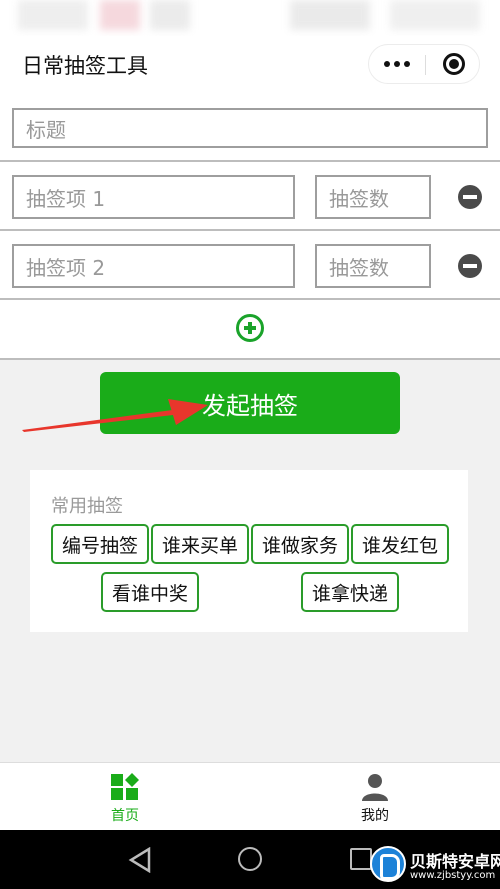 The width and height of the screenshot is (500, 889). Describe the element at coordinates (375, 787) in the screenshot. I see `person-icon` at that location.